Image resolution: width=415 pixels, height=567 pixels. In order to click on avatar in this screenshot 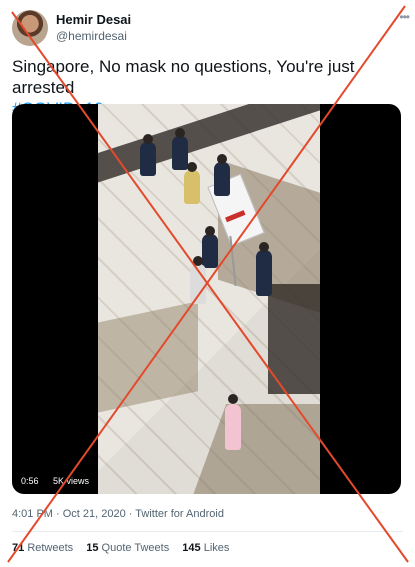, I will do `click(30, 28)`.